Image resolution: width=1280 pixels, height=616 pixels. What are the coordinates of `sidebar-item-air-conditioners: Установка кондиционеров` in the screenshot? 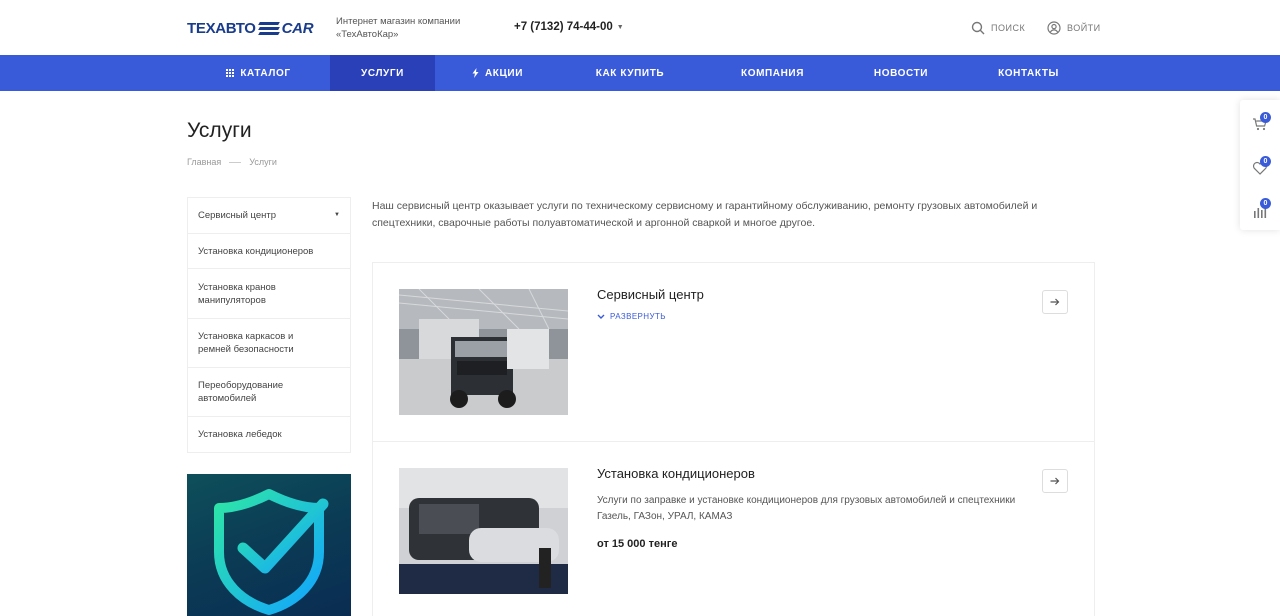 It's located at (269, 251).